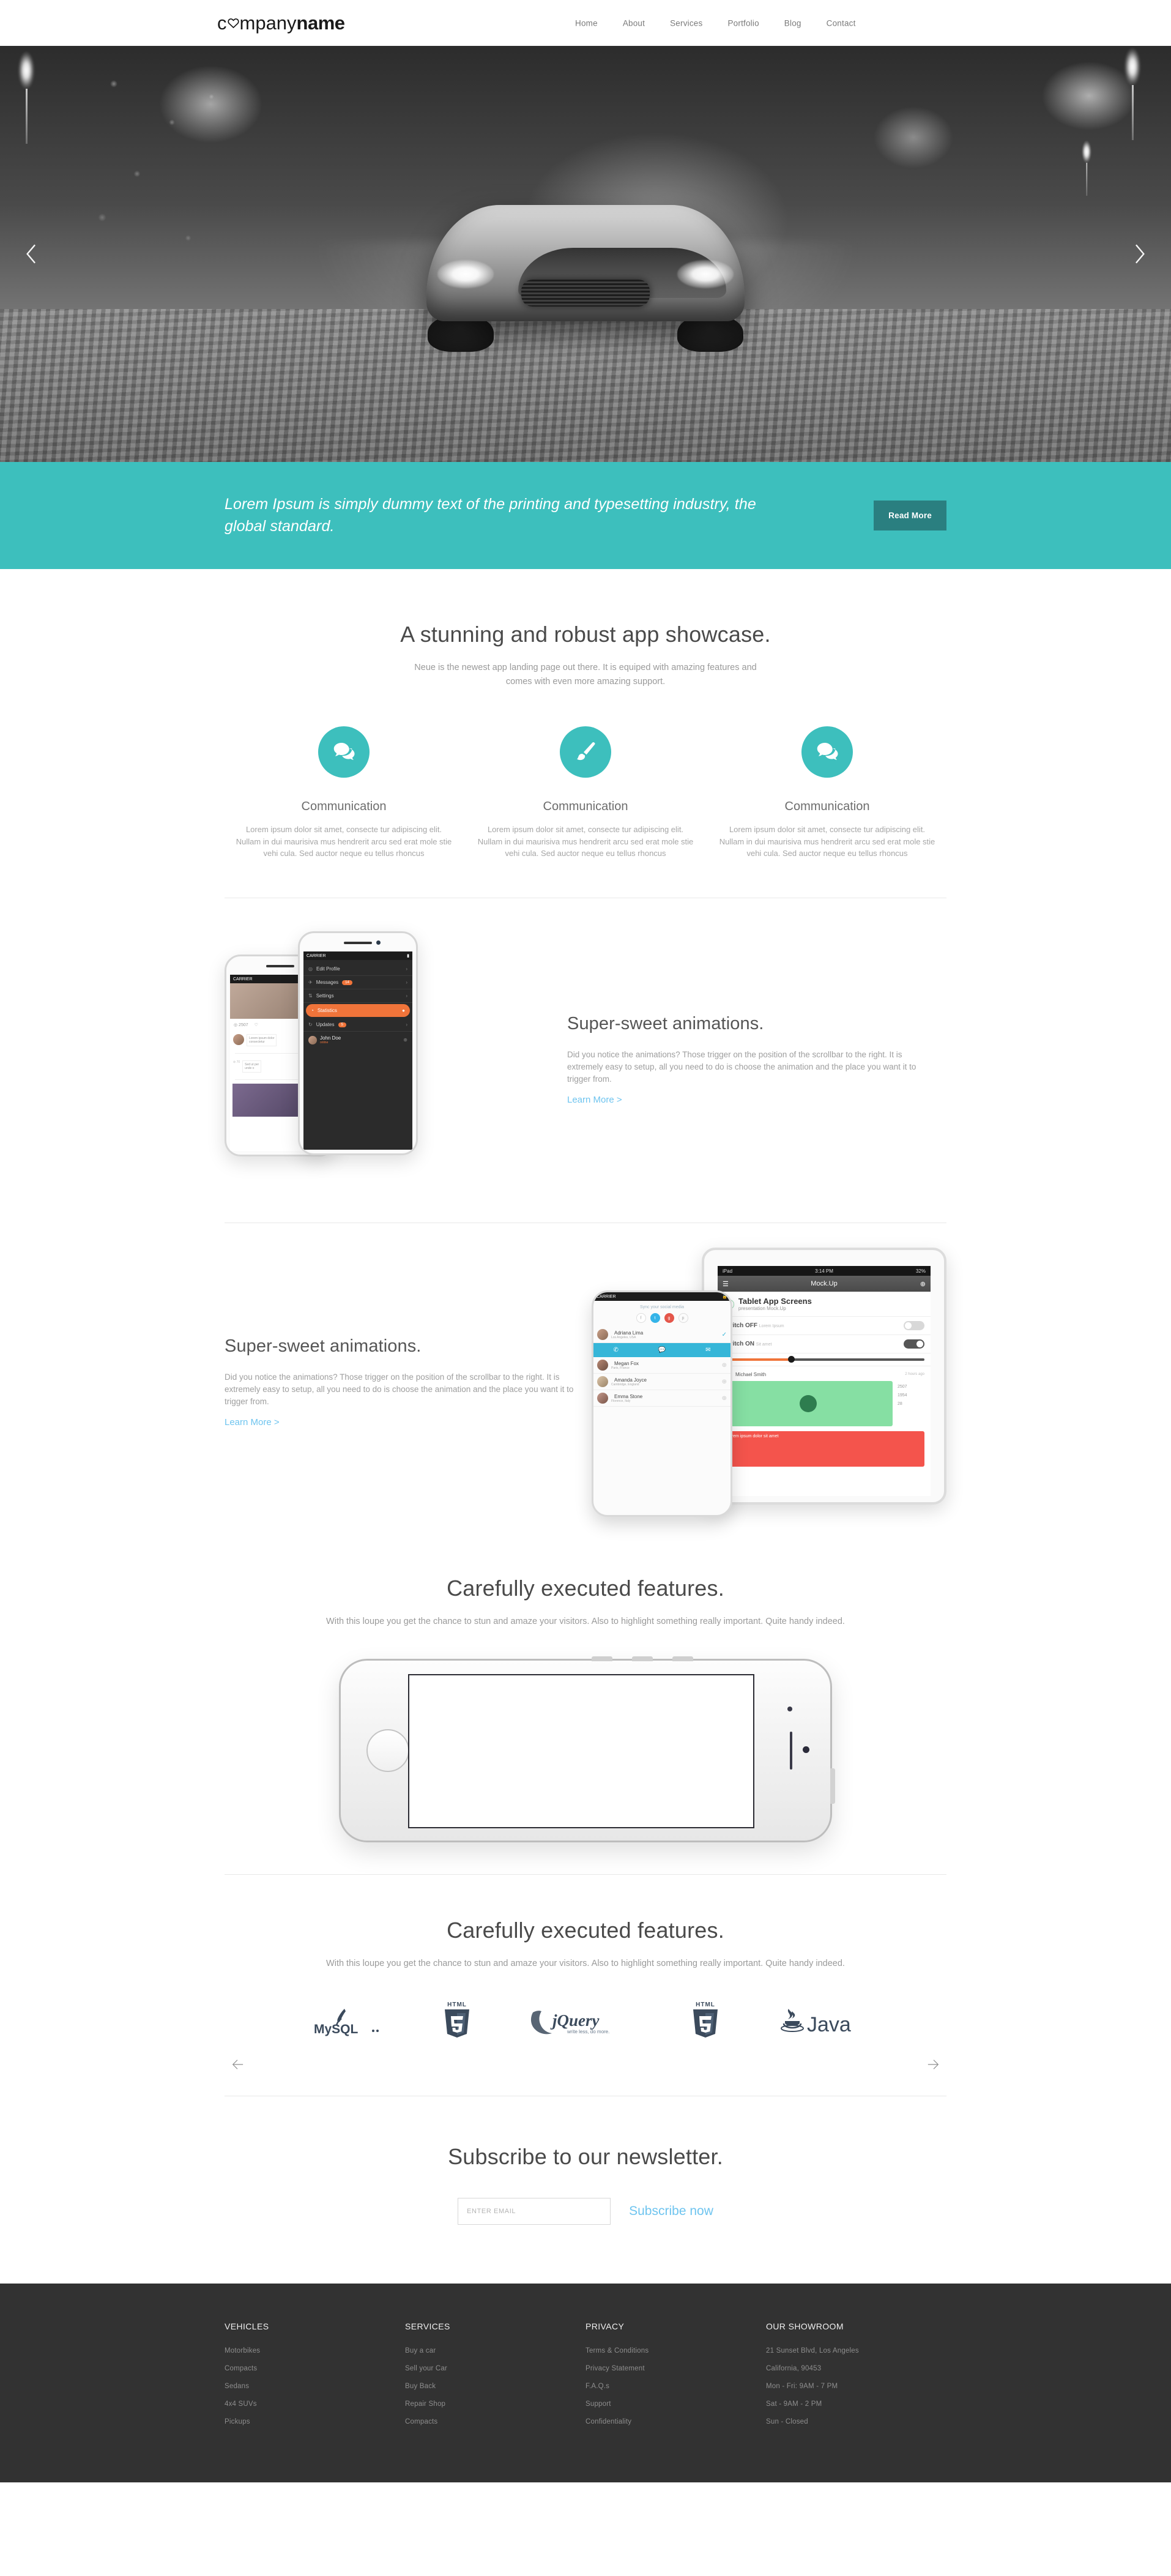  Describe the element at coordinates (323, 1347) in the screenshot. I see `animations-two-title: Super-sweet animations.` at that location.